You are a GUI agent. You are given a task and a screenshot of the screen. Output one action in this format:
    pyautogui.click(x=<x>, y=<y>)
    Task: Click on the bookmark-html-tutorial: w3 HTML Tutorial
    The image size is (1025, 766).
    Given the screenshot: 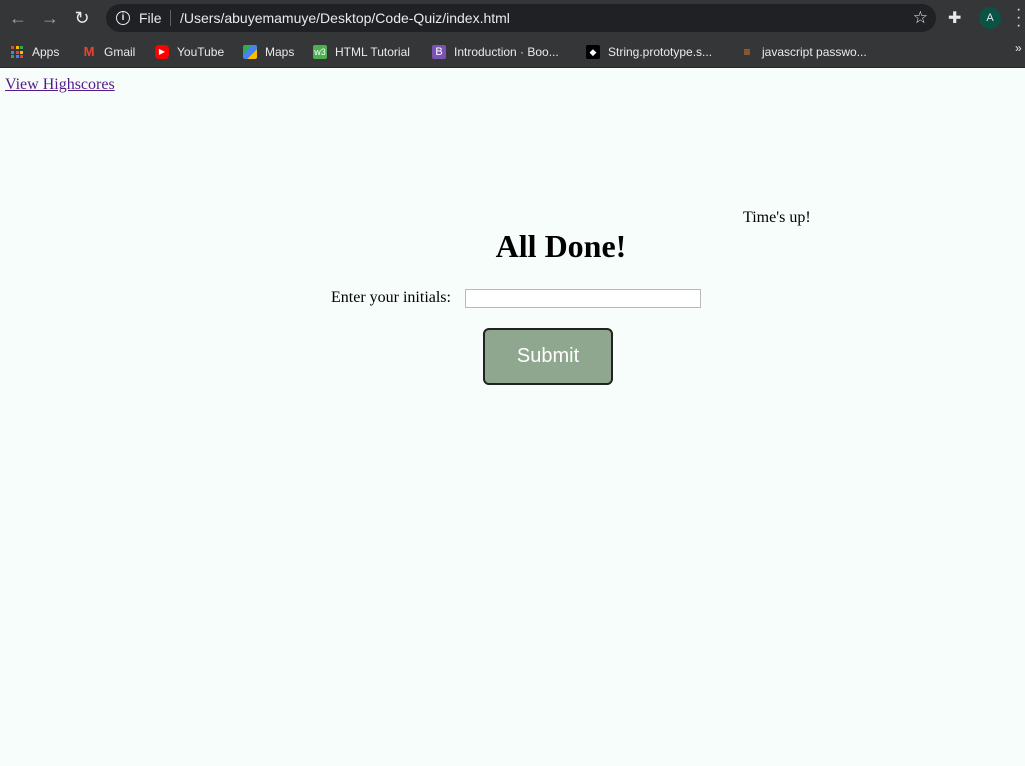 What is the action you would take?
    pyautogui.click(x=361, y=52)
    